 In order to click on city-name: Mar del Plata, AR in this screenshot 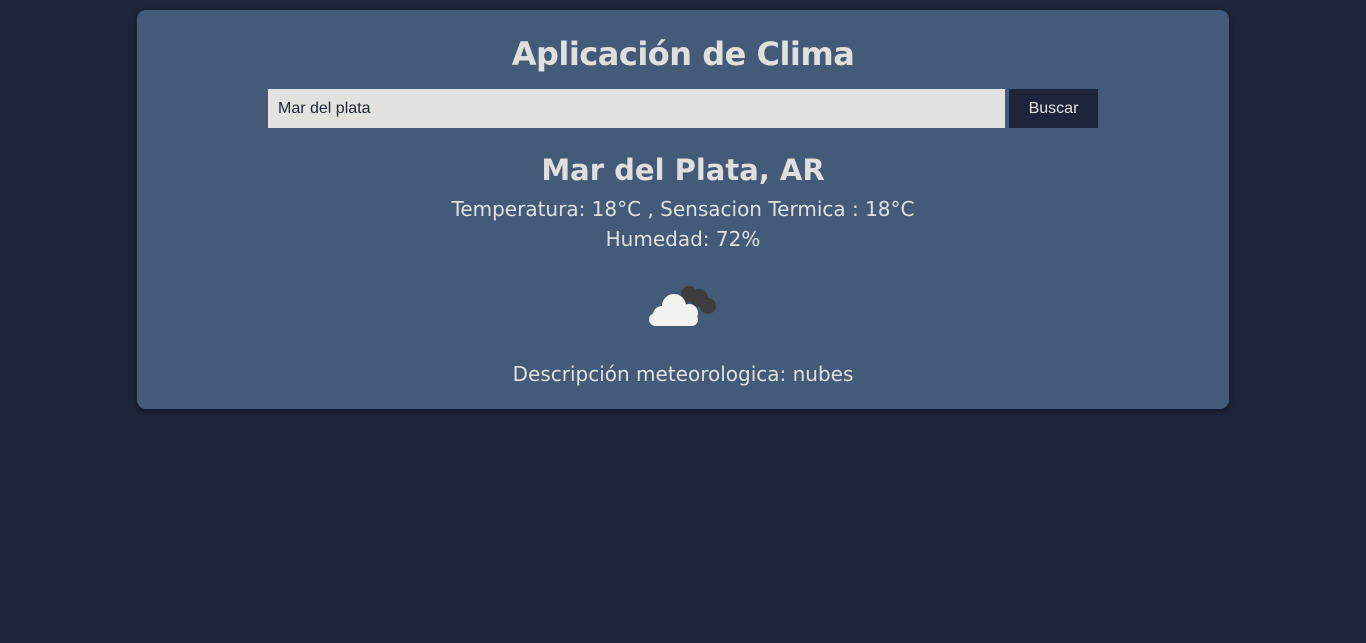, I will do `click(683, 170)`.